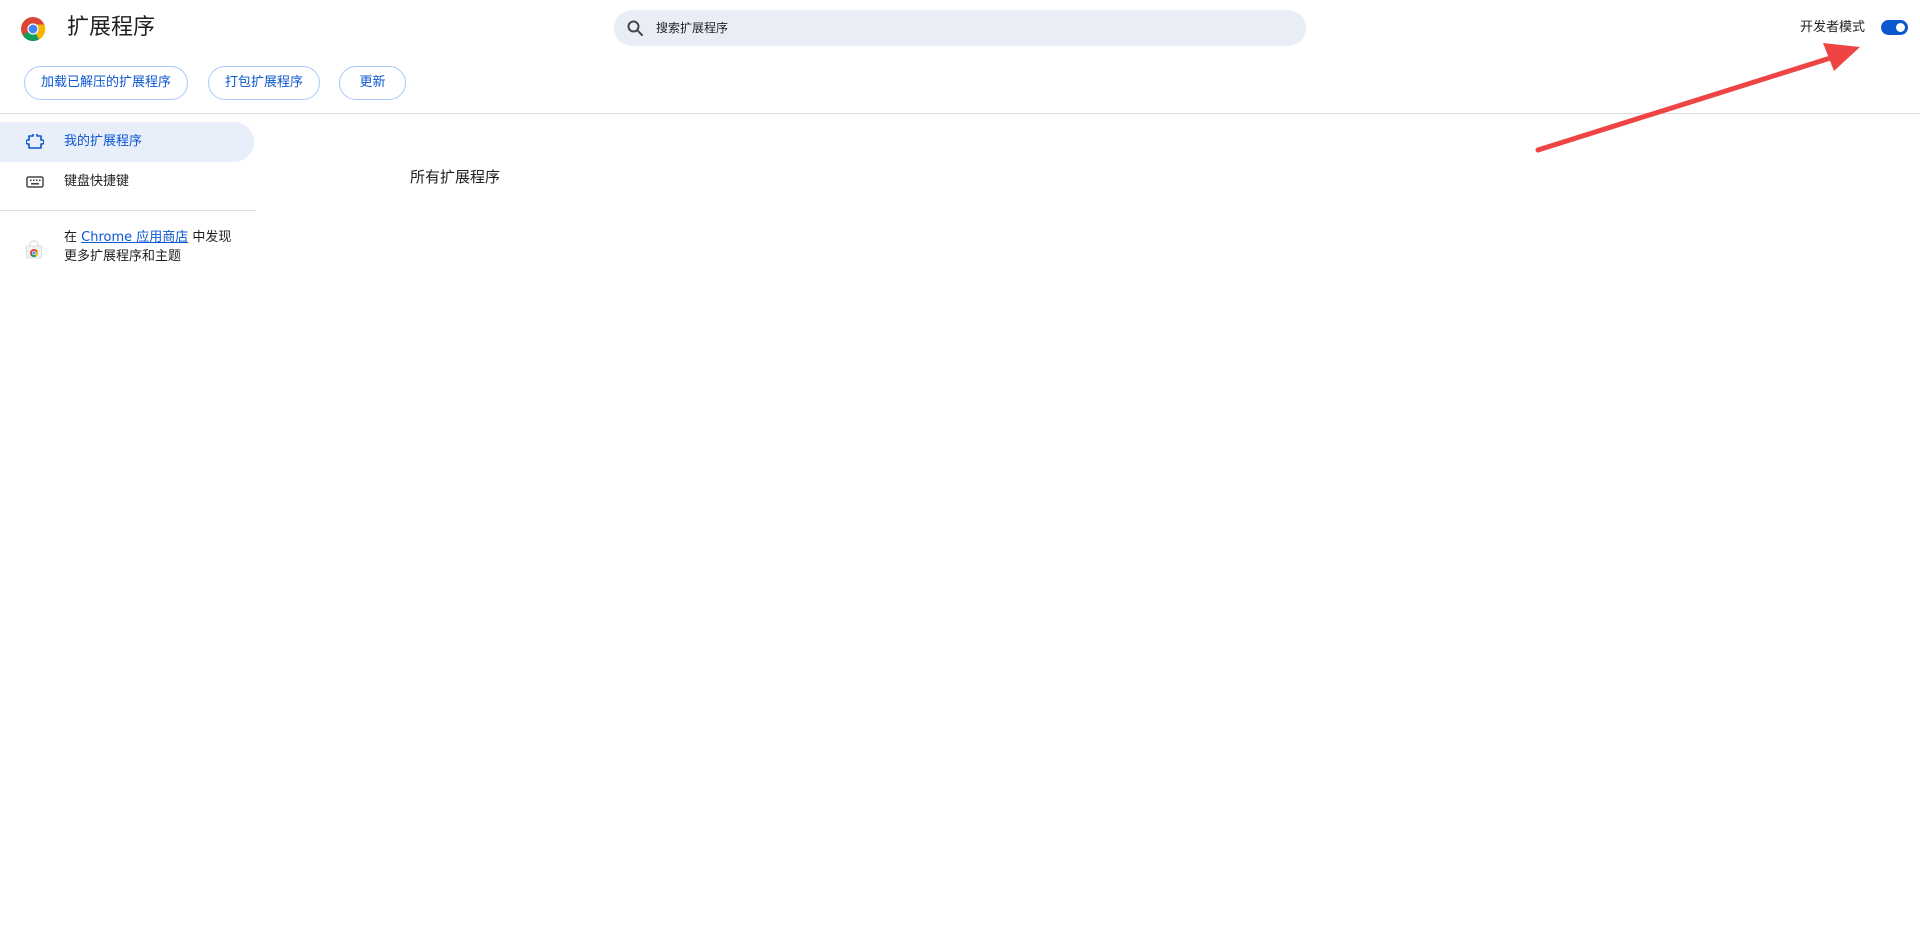  What do you see at coordinates (35, 141) in the screenshot?
I see `puzzle-piece-icon` at bounding box center [35, 141].